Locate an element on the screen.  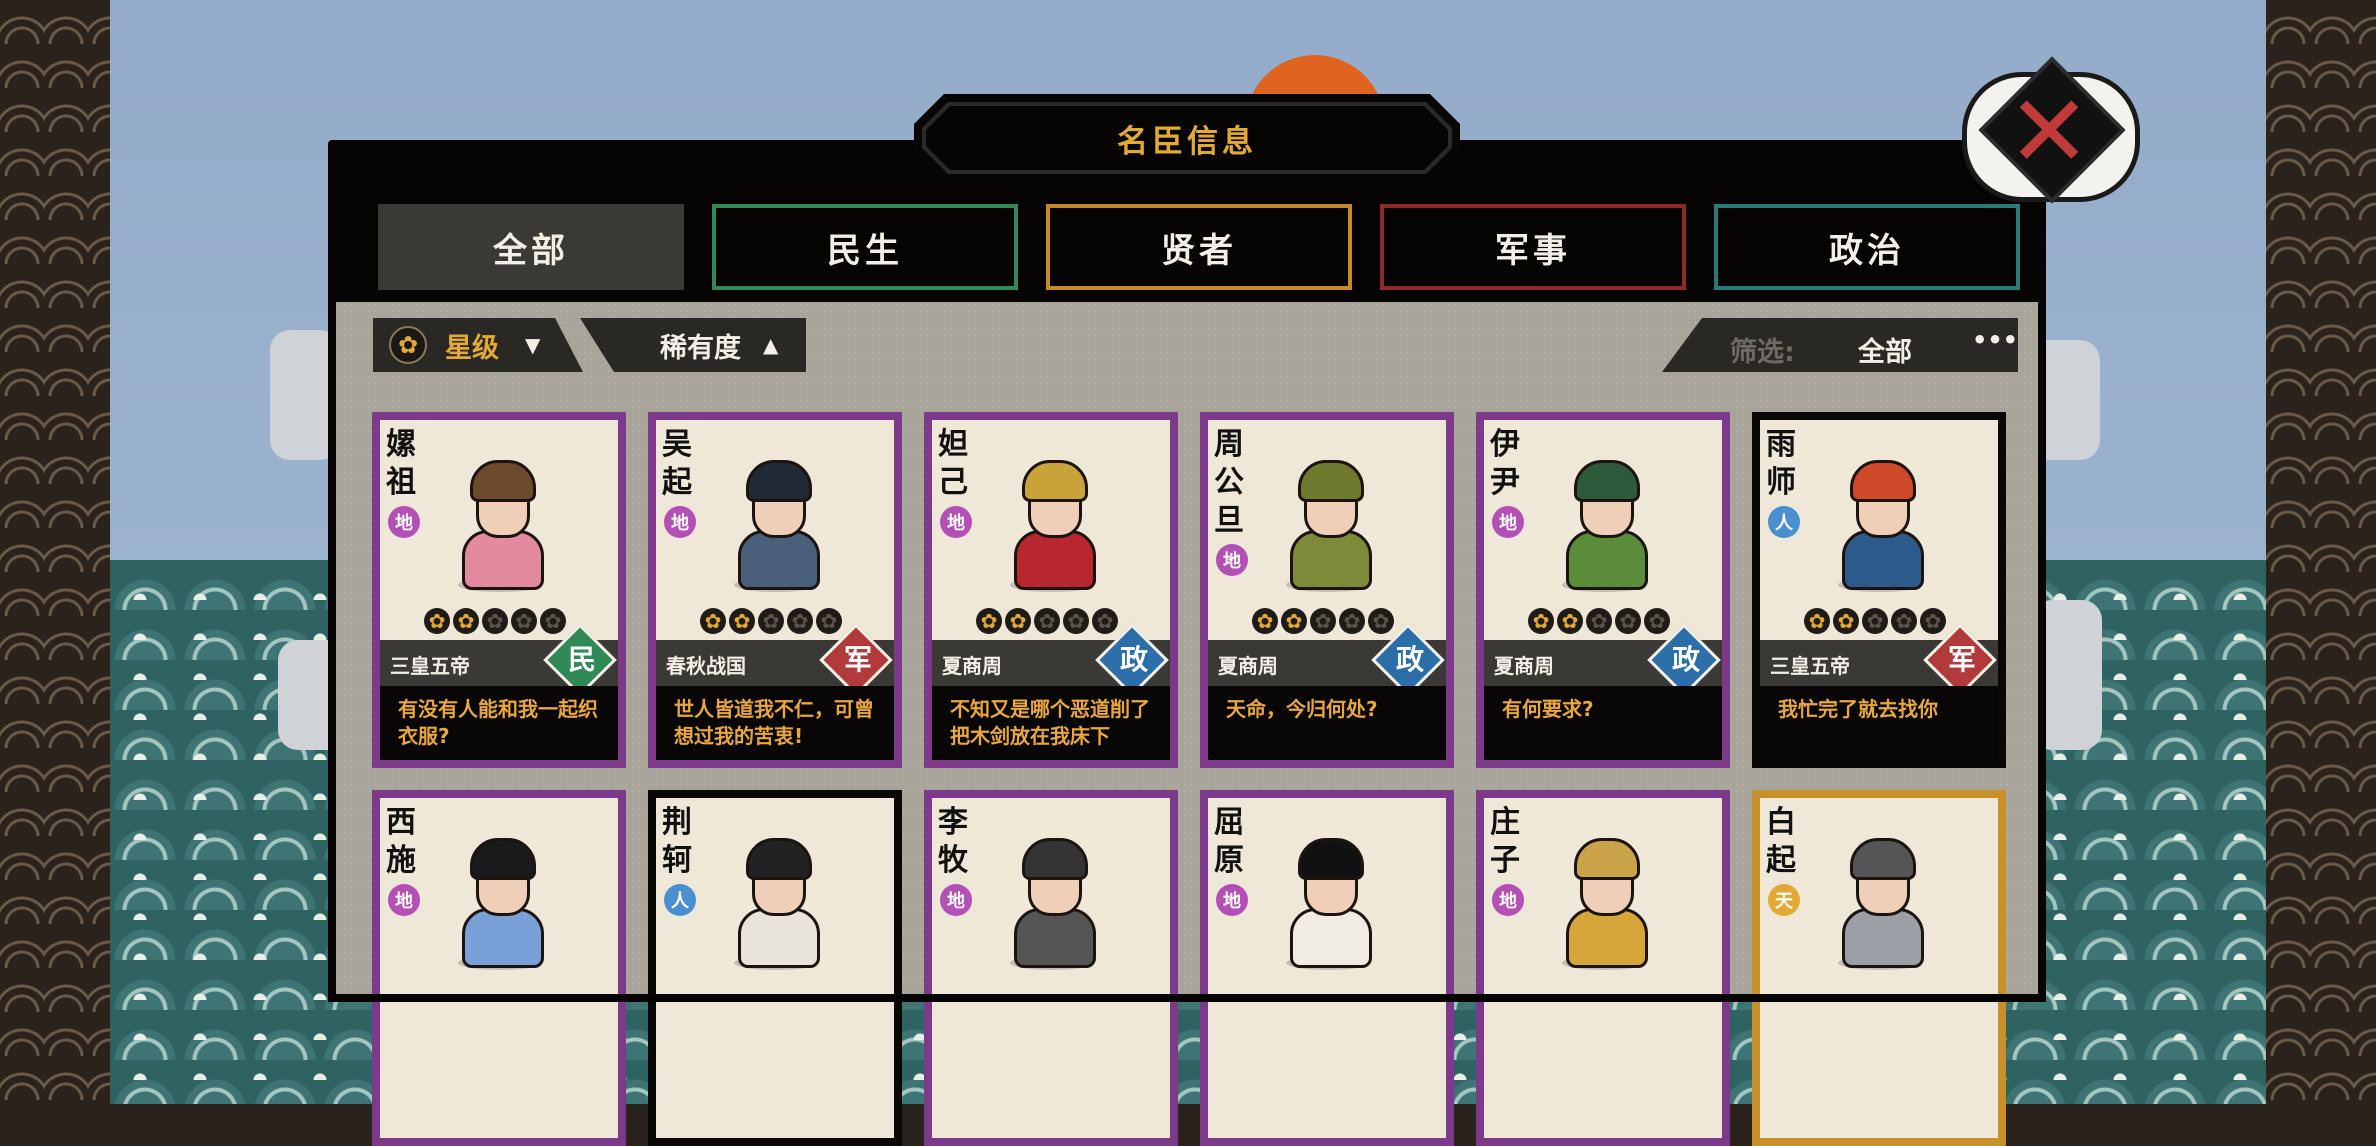
card-body: 周公旦地 ✿ ✿ ✿ ✿ ✿ 夏商周政天命，今归何处? is located at coordinates (1327, 590).